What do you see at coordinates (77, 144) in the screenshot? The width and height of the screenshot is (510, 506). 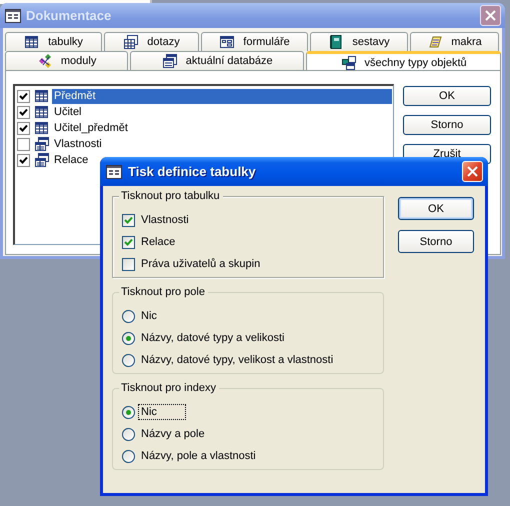 I see `list-item: Vlastnosti` at bounding box center [77, 144].